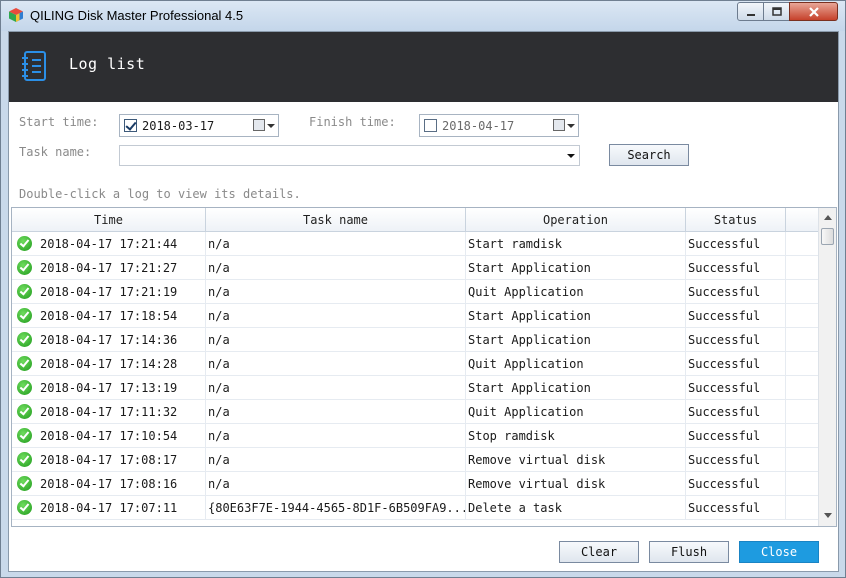  I want to click on flush-button: Flush, so click(689, 552).